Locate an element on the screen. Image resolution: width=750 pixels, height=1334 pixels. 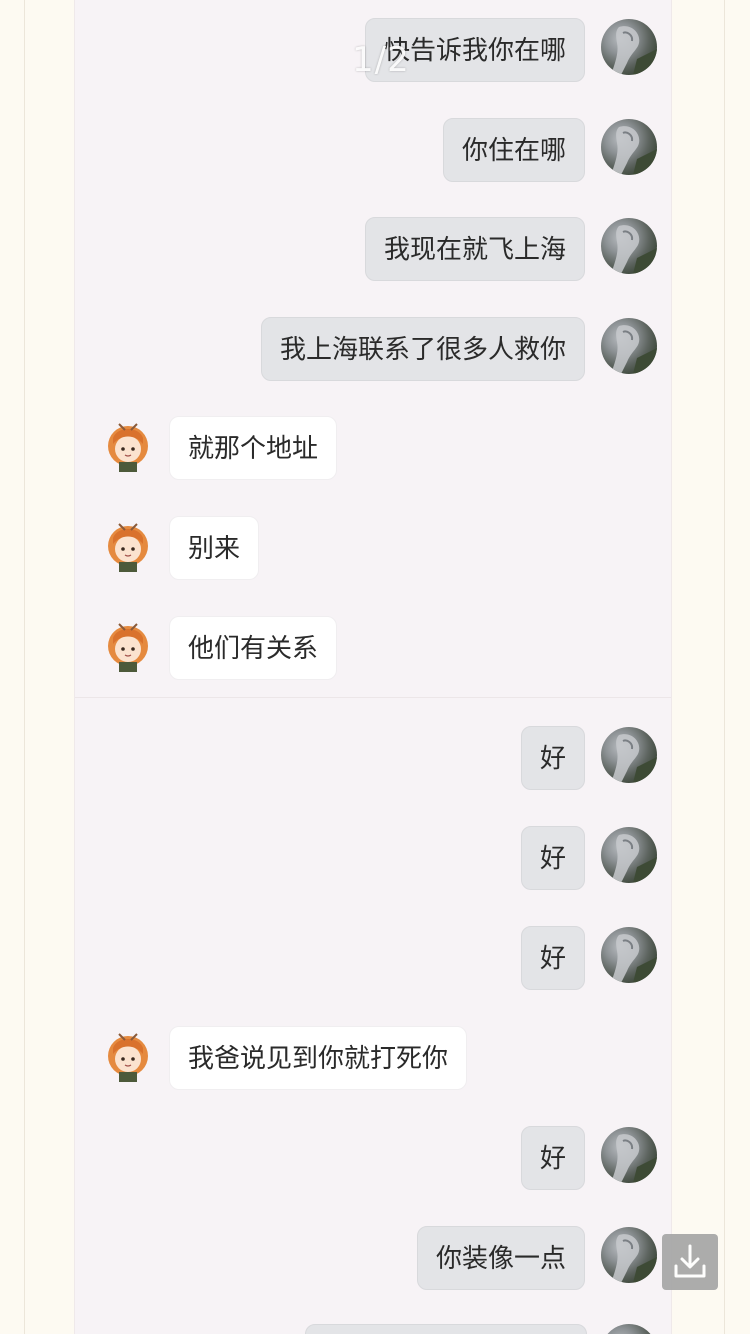
message-bubble: 别来 is located at coordinates (214, 548).